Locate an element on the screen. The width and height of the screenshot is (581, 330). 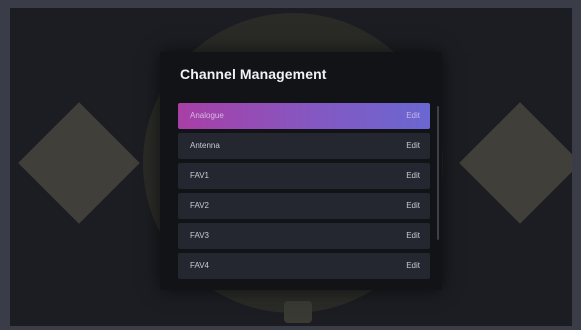
list-item-label: FAV3 is located at coordinates (199, 235).